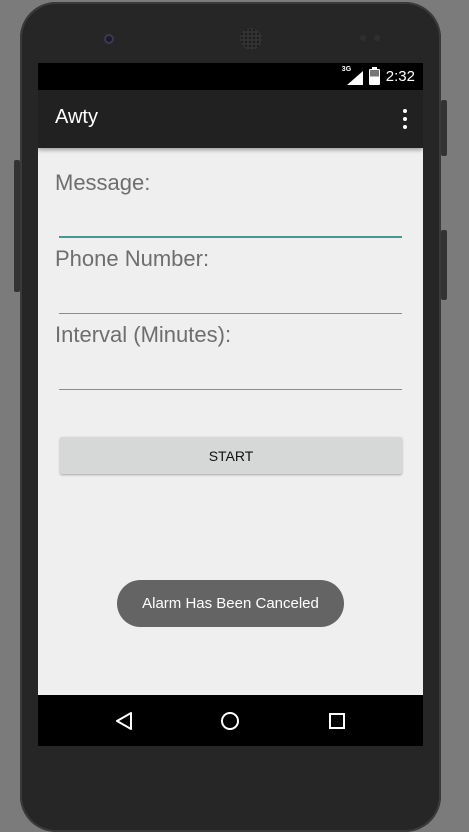 This screenshot has width=469, height=832. Describe the element at coordinates (346, 69) in the screenshot. I see `network-type: 3G` at that location.